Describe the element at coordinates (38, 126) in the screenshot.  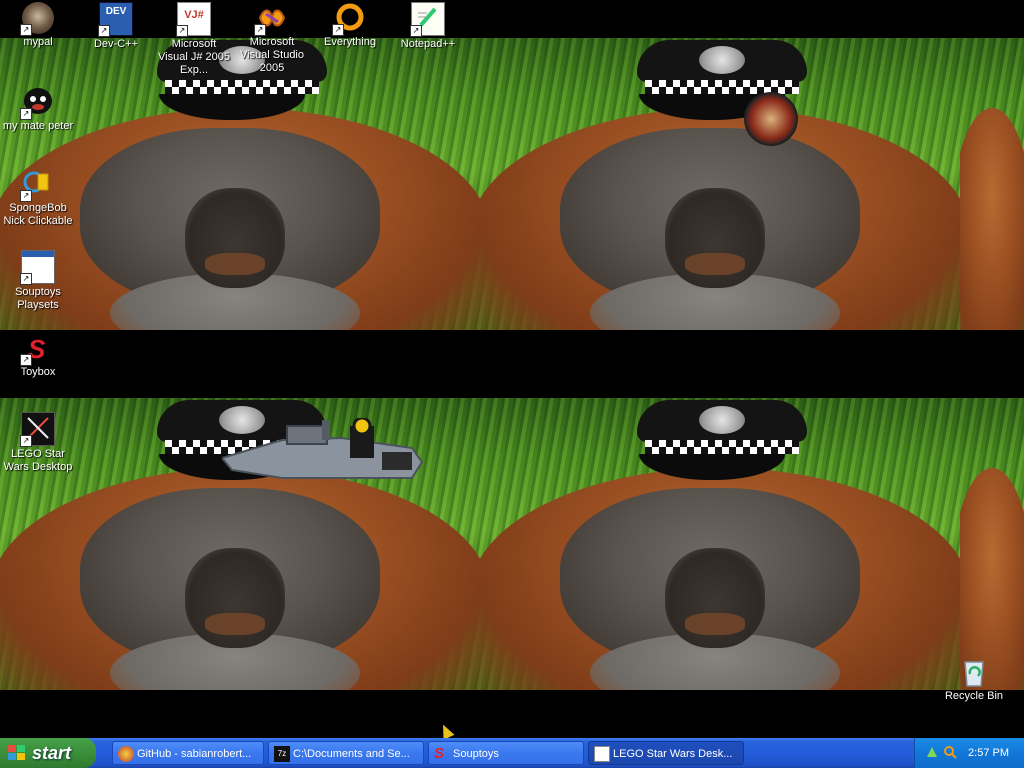
I see `desktop-icon-label: my mate peter` at that location.